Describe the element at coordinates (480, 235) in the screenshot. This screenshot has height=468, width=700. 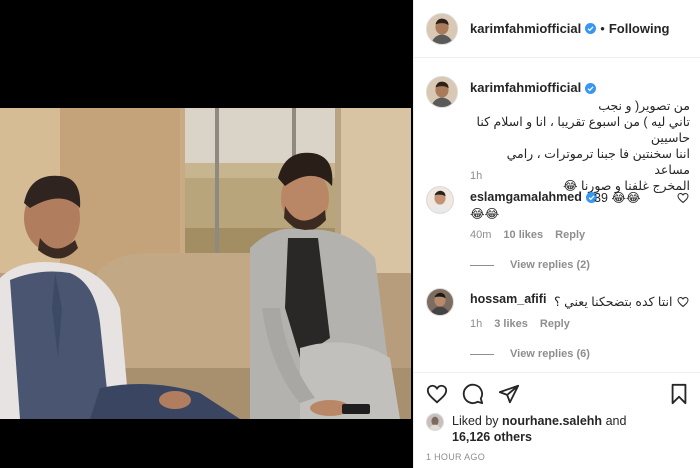
I see `comment-time: 40m` at that location.